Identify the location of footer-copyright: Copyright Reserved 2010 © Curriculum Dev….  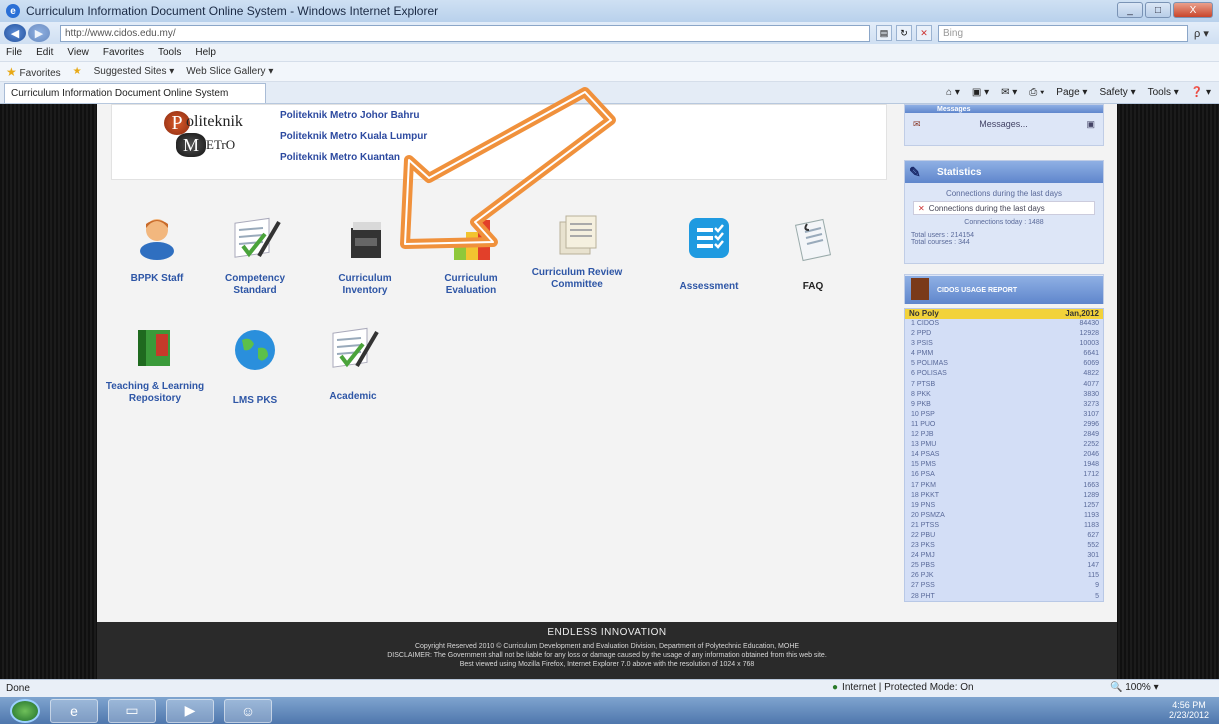
(607, 646).